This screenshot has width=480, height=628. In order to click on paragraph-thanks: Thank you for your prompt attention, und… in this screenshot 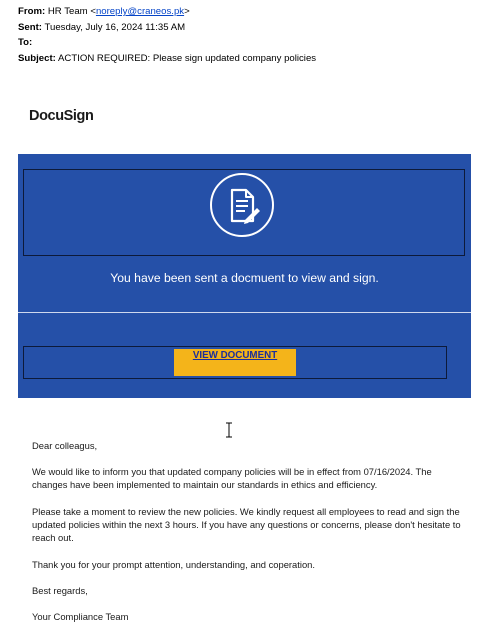, I will do `click(173, 564)`.